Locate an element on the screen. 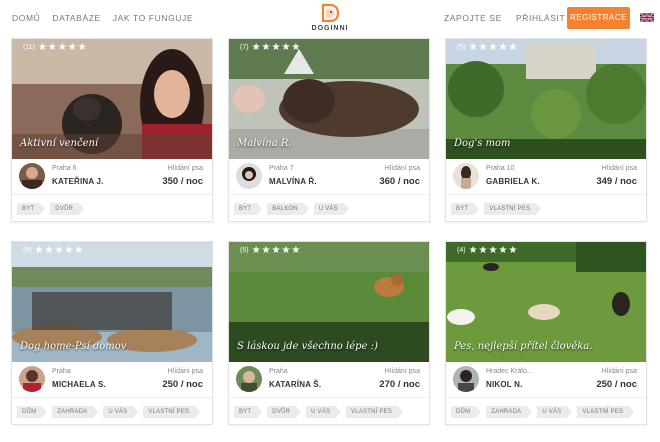  rating: (11) ★★★★★ is located at coordinates (55, 47).